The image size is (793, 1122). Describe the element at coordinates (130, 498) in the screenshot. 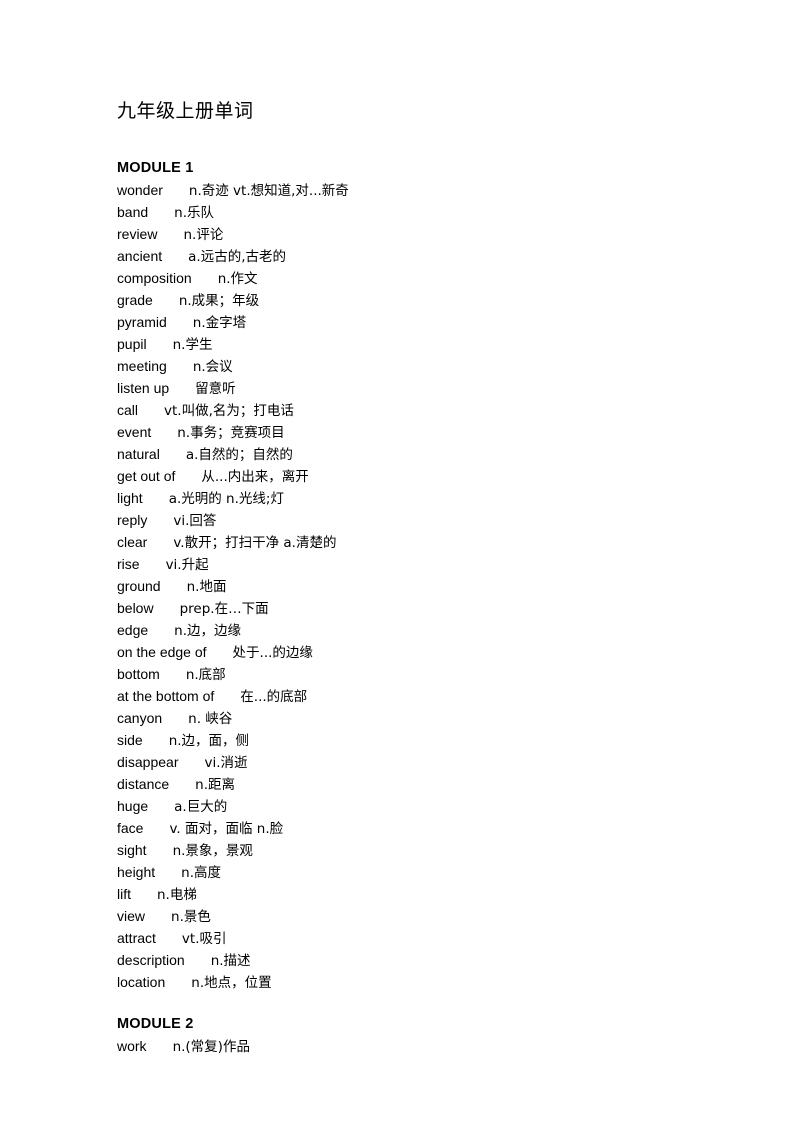

I see `entry-word: light` at that location.